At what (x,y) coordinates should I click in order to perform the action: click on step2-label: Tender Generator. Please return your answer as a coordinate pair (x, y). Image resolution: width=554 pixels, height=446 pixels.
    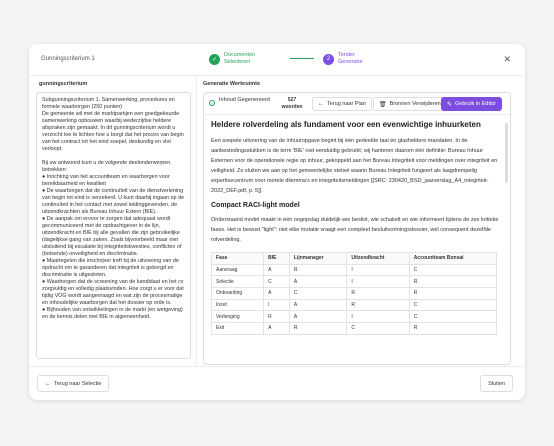
    Looking at the image, I should click on (350, 58).